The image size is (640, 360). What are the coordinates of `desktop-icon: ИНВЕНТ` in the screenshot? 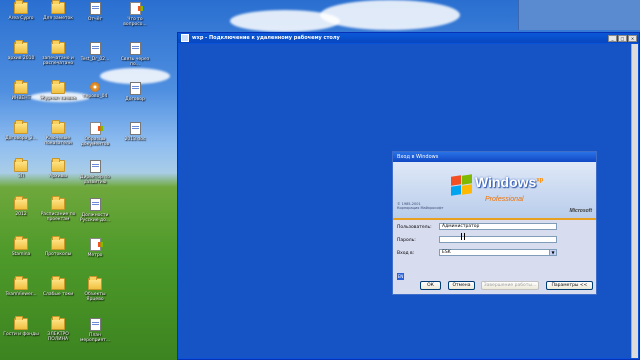 It's located at (21, 90).